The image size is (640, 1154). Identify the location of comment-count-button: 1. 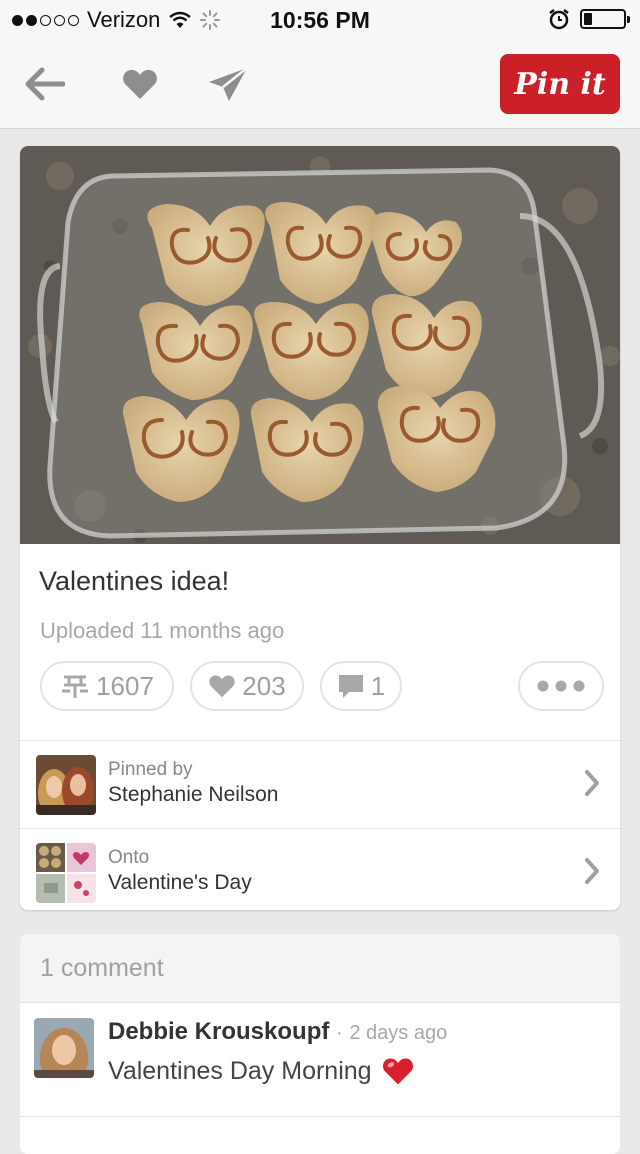
(361, 686).